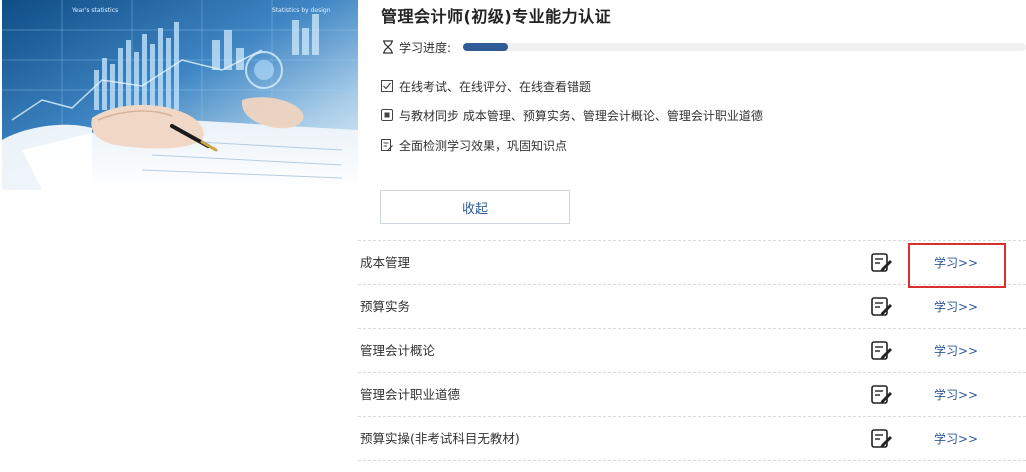  What do you see at coordinates (581, 115) in the screenshot?
I see `feature-text: 与教材同步 成本管理、预算实务、管理会计概论、管理会计职业道德` at bounding box center [581, 115].